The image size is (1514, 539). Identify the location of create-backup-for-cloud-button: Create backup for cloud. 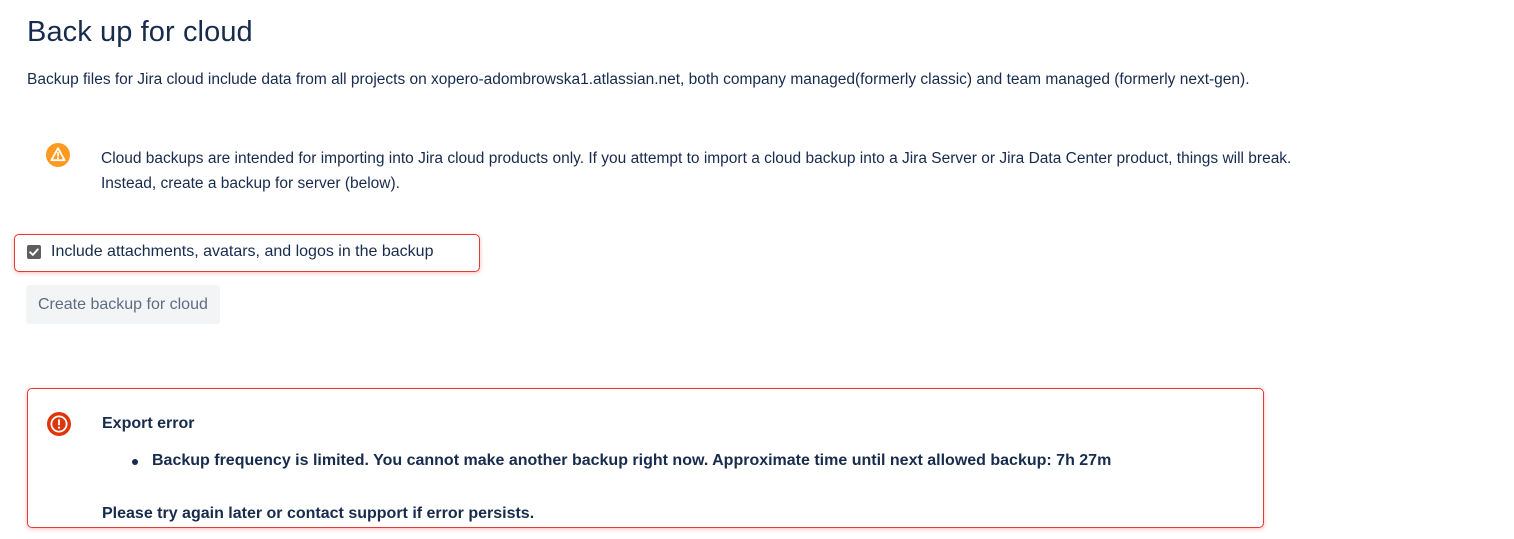
(123, 304).